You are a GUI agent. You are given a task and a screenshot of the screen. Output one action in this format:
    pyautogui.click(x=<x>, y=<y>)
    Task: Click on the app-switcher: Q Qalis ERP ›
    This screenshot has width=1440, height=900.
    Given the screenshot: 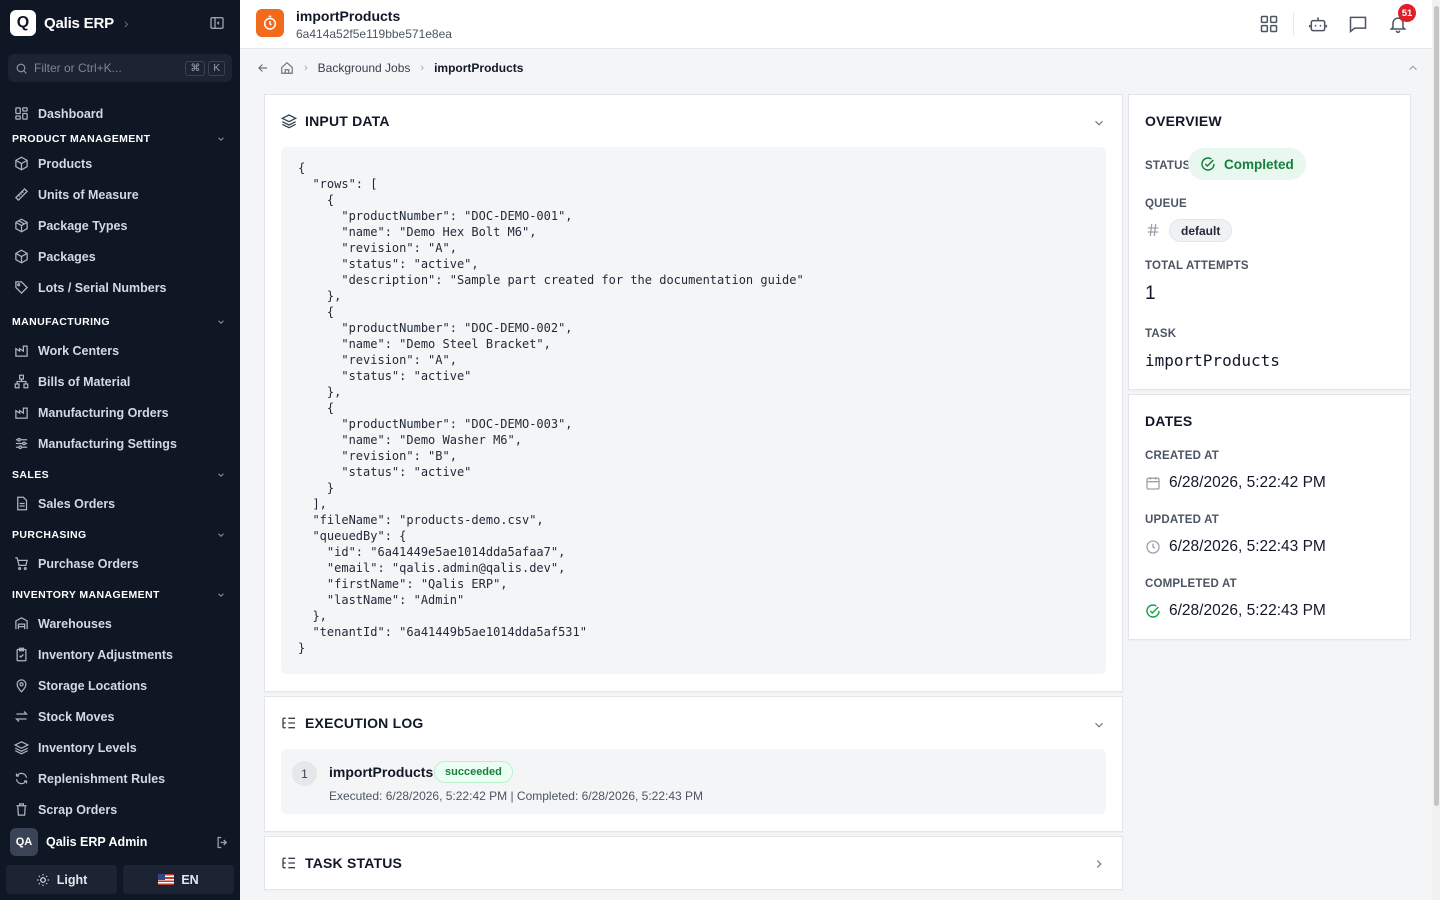 What is the action you would take?
    pyautogui.click(x=69, y=23)
    